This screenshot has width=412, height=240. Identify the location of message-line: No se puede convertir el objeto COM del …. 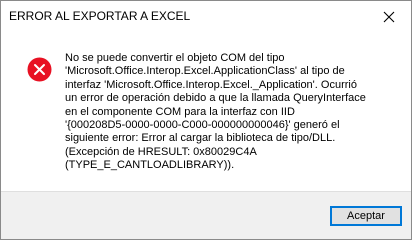
(175, 58).